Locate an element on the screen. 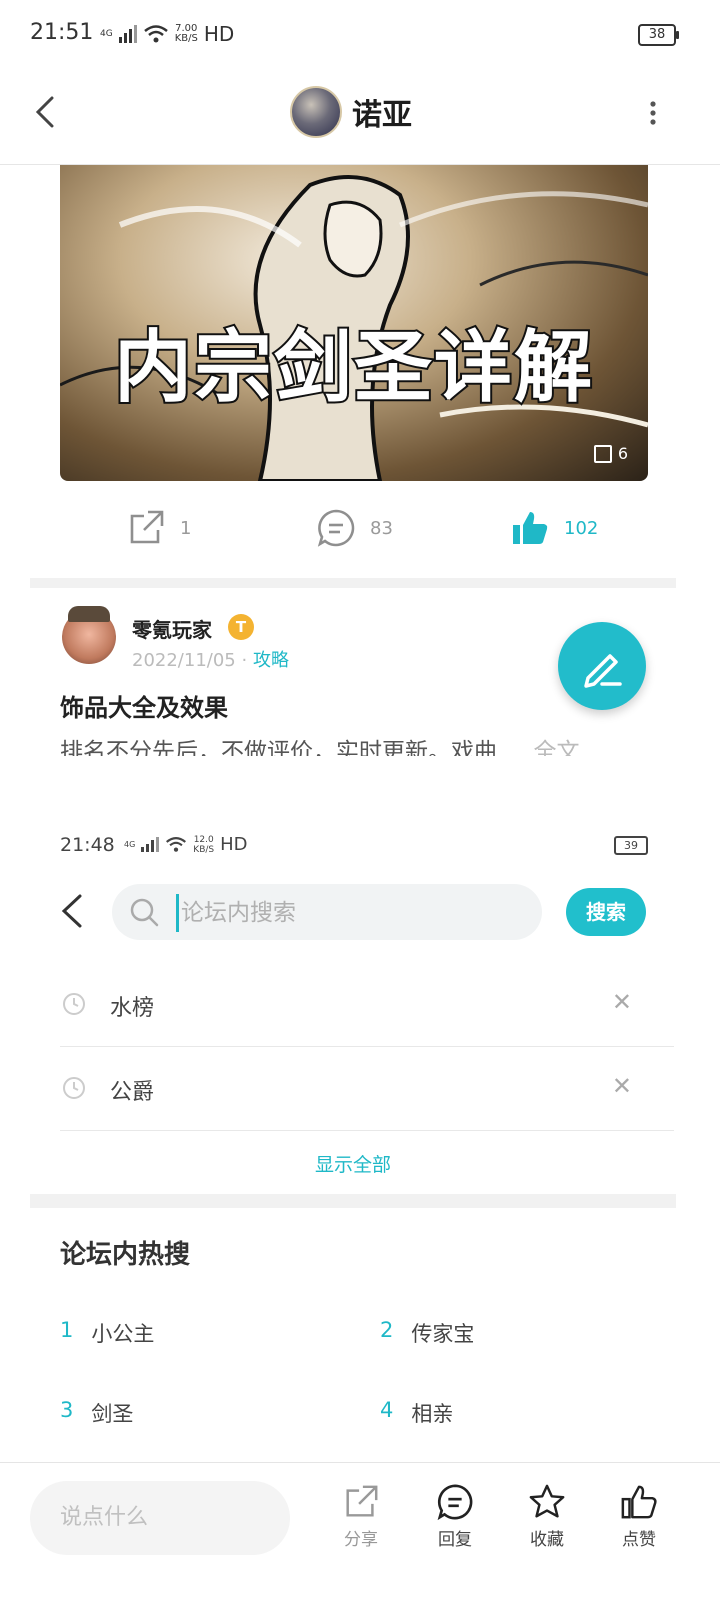 The width and height of the screenshot is (720, 1601). embedded-net-speed-unit: KB/S is located at coordinates (204, 849).